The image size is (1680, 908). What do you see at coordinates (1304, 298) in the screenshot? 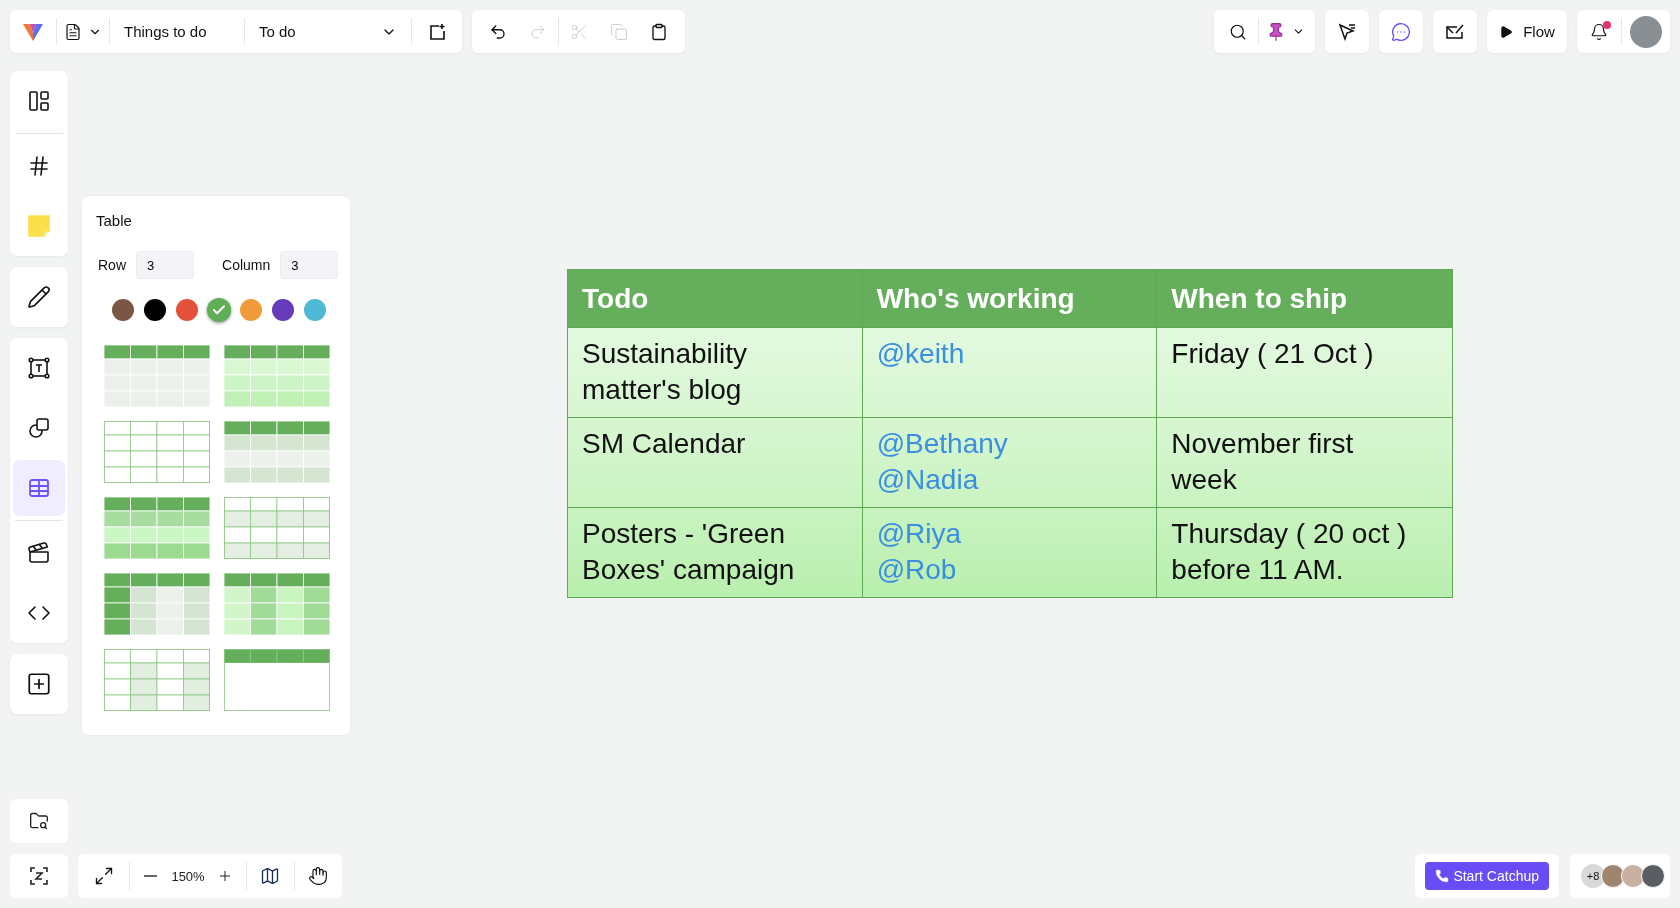
I see `column-header: When to ship` at bounding box center [1304, 298].